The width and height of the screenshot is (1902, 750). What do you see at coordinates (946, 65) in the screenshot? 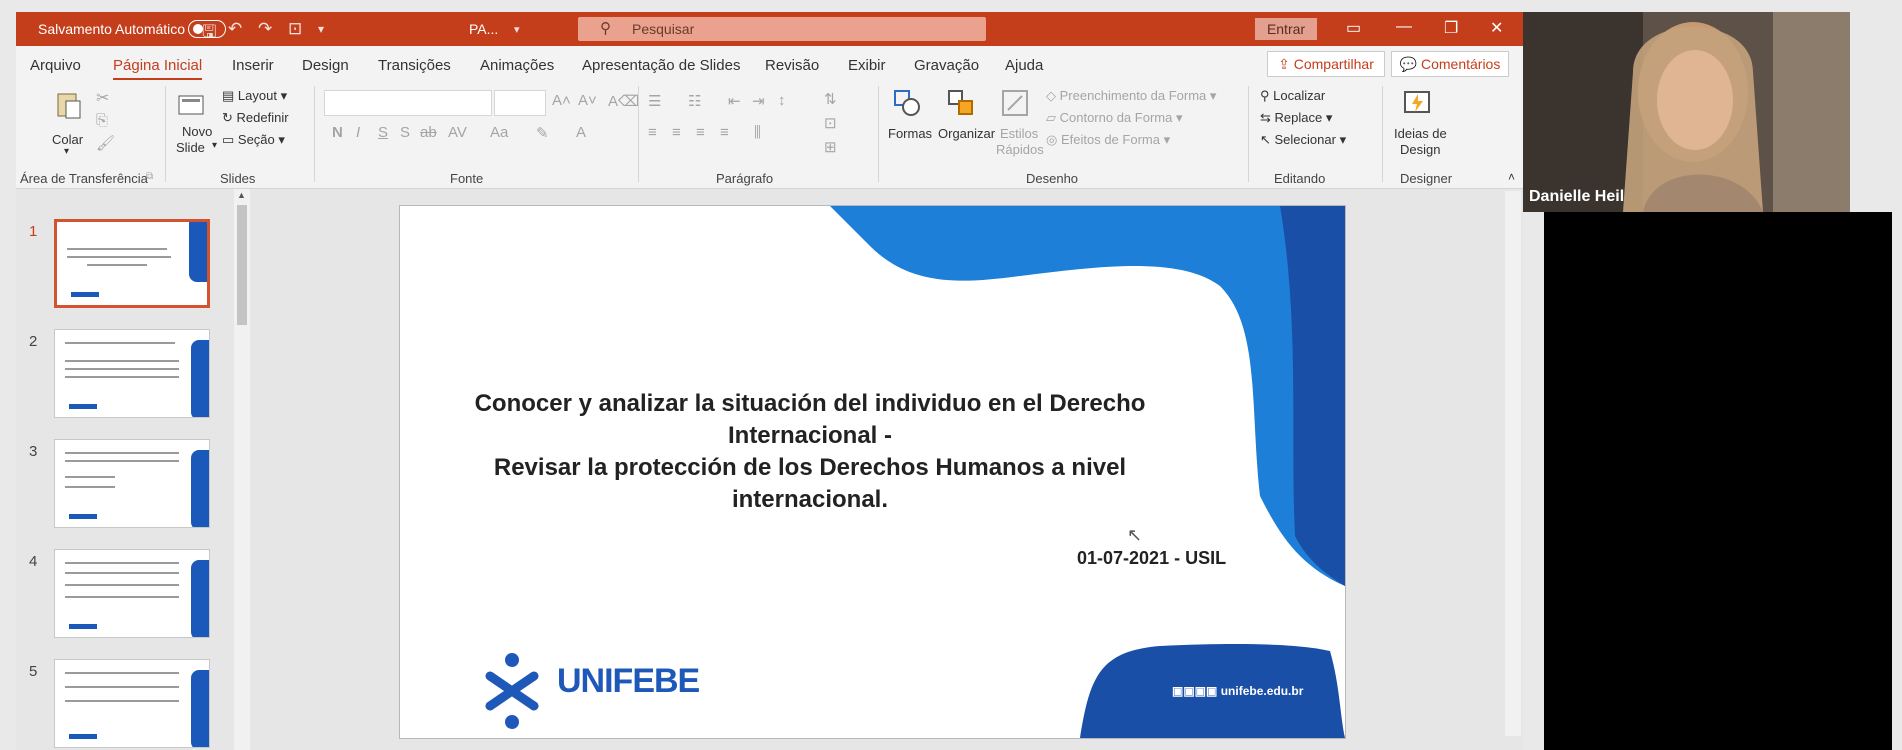
I see `tab-recording: Gravação` at bounding box center [946, 65].